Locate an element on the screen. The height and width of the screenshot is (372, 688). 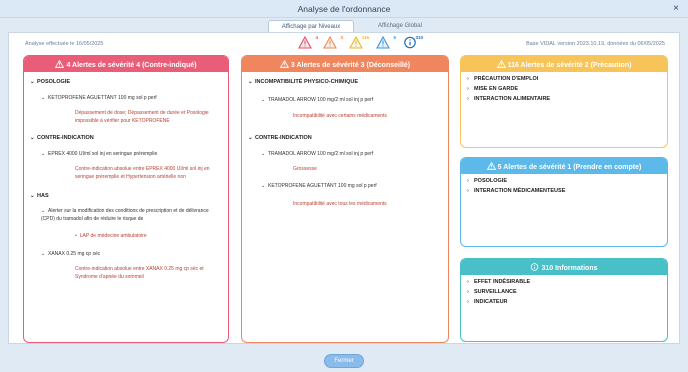
severity-3-title: 3 Alertes de sévérité 3 (Déconseillé) is located at coordinates (350, 65).